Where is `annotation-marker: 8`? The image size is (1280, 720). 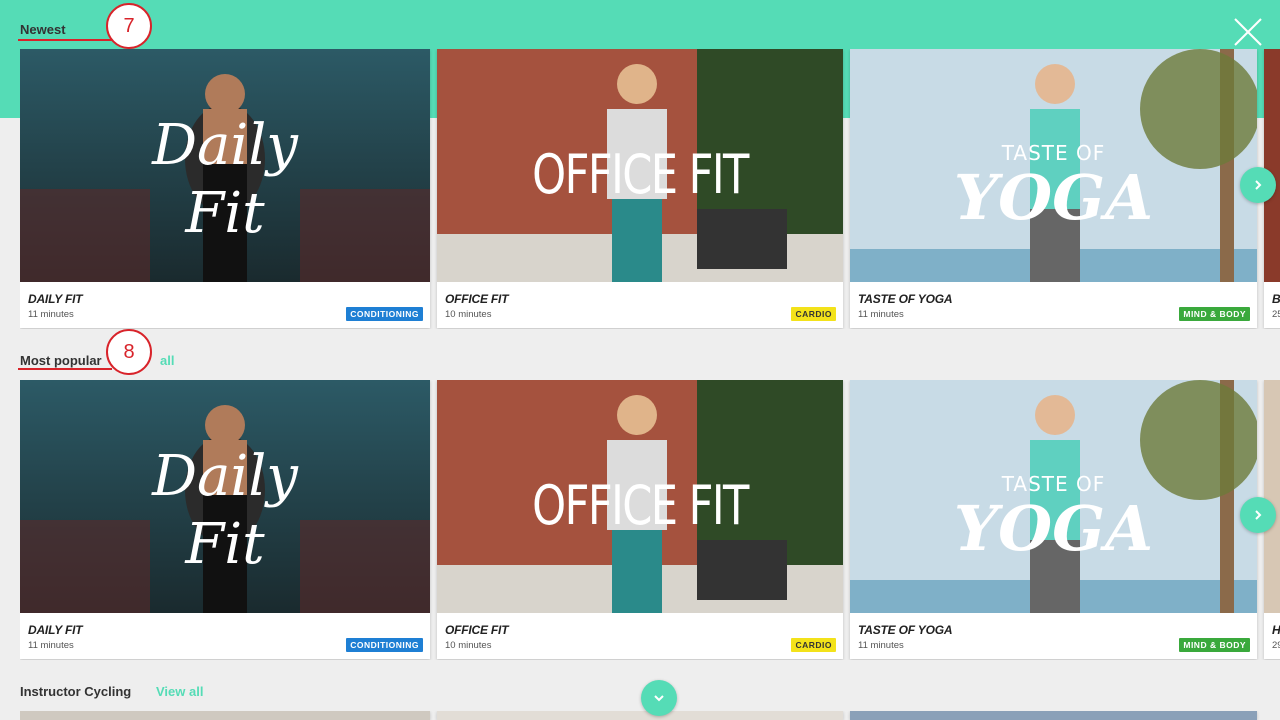 annotation-marker: 8 is located at coordinates (129, 352).